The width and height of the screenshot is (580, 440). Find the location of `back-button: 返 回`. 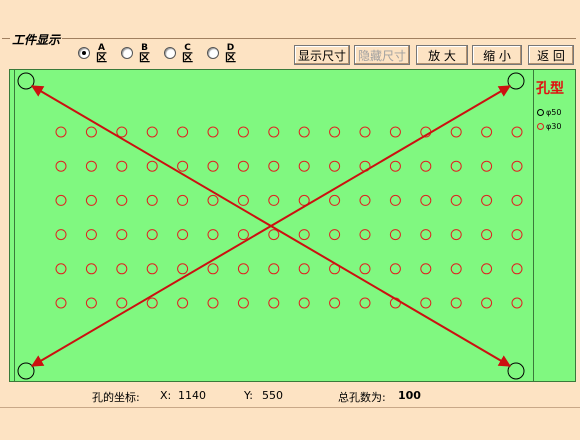

back-button: 返 回 is located at coordinates (551, 55).